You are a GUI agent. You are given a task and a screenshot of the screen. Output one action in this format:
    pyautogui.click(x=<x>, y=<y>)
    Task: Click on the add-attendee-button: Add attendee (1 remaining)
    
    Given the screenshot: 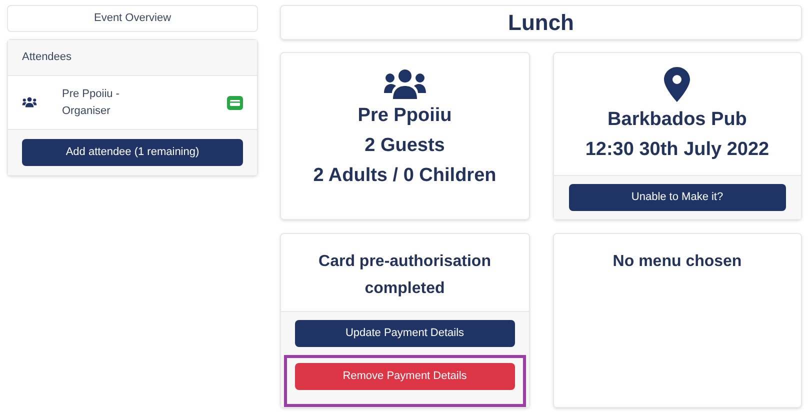 What is the action you would take?
    pyautogui.click(x=132, y=152)
    